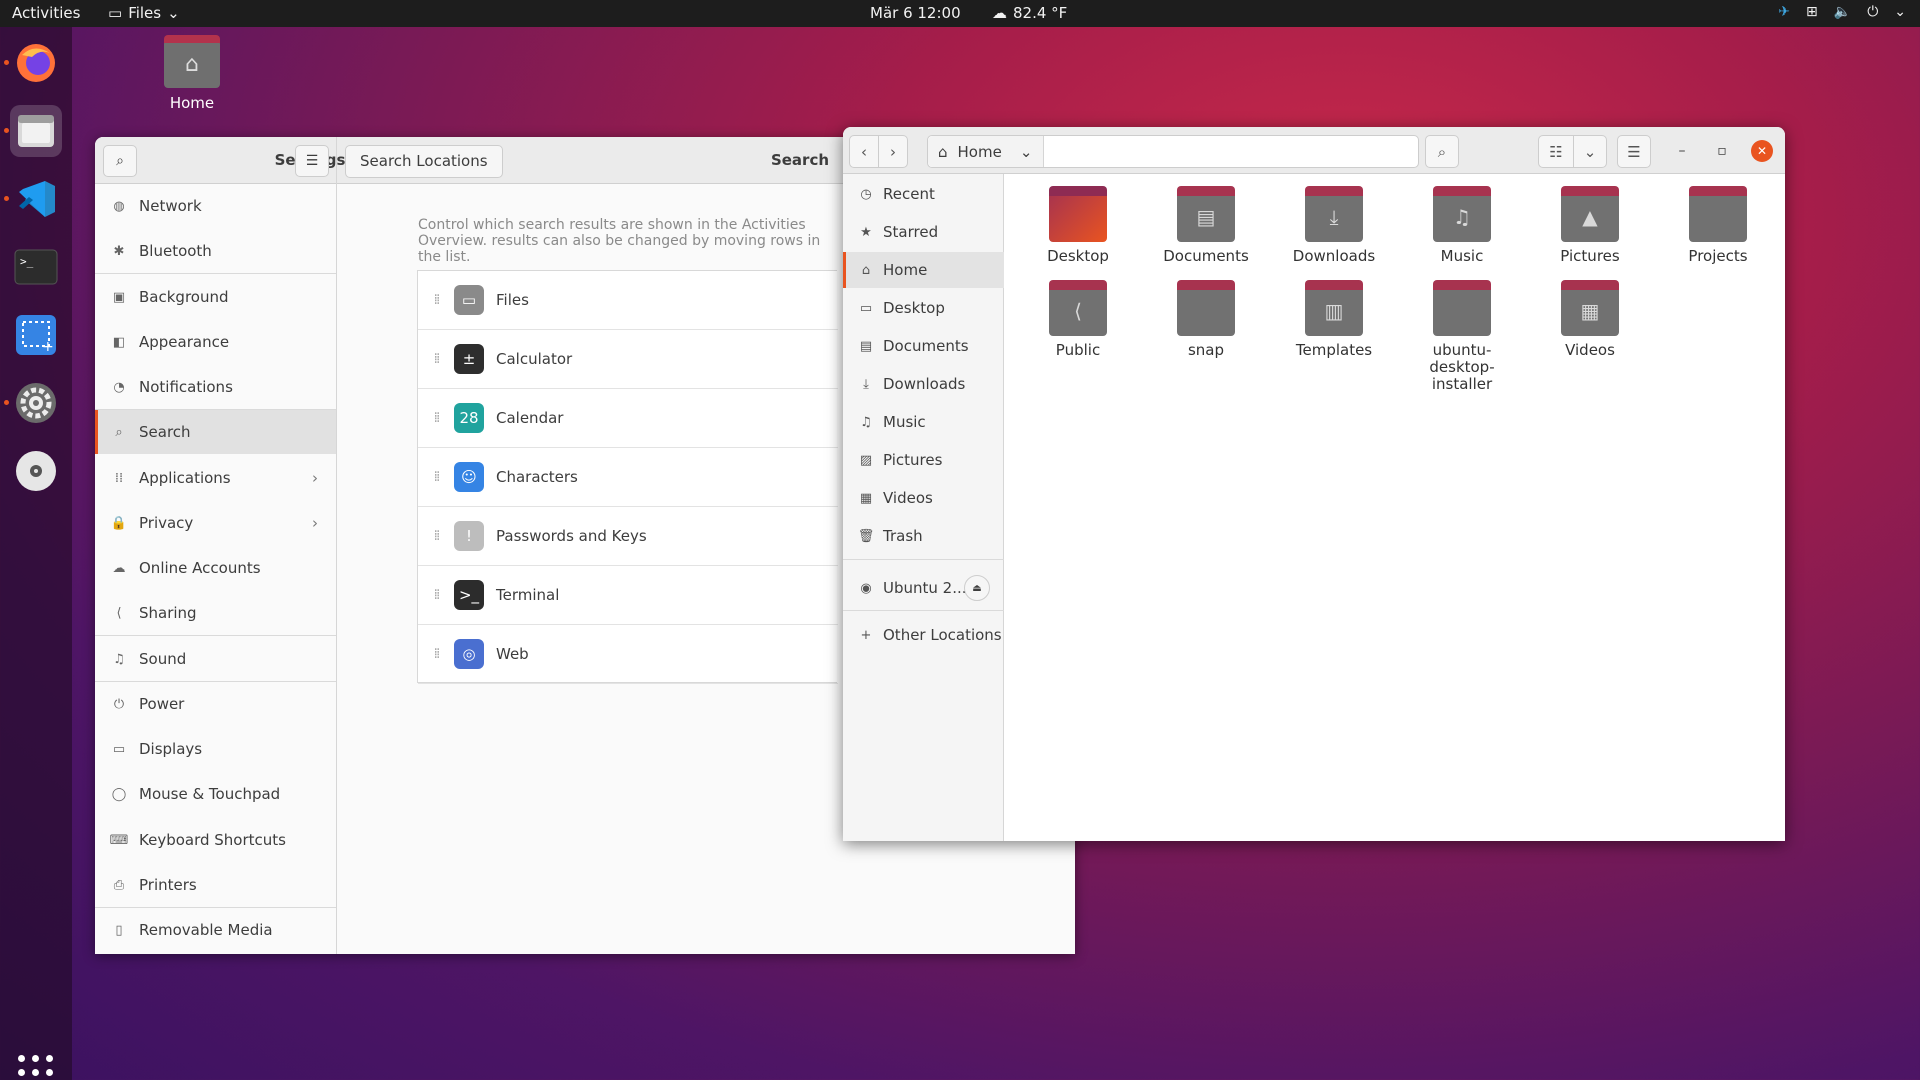 This screenshot has width=1920, height=1080. Describe the element at coordinates (866, 232) in the screenshot. I see `place-icon: ★` at that location.